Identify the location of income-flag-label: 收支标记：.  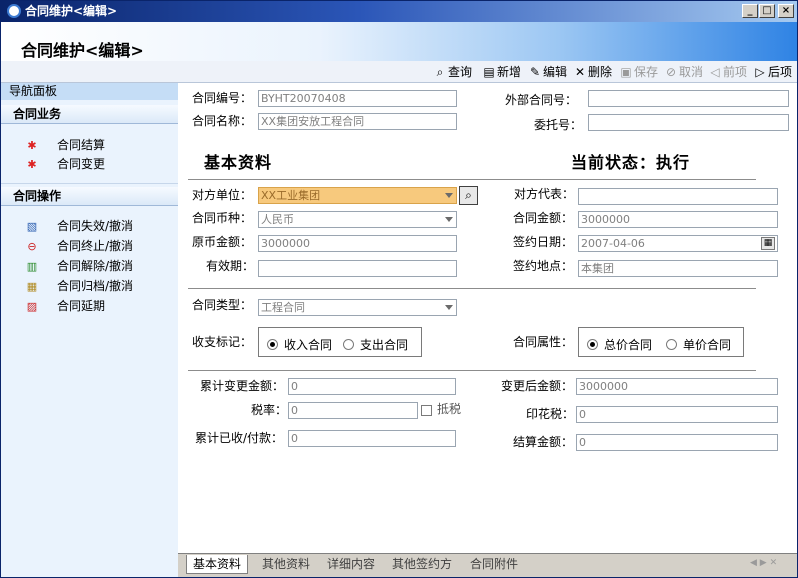
(222, 342).